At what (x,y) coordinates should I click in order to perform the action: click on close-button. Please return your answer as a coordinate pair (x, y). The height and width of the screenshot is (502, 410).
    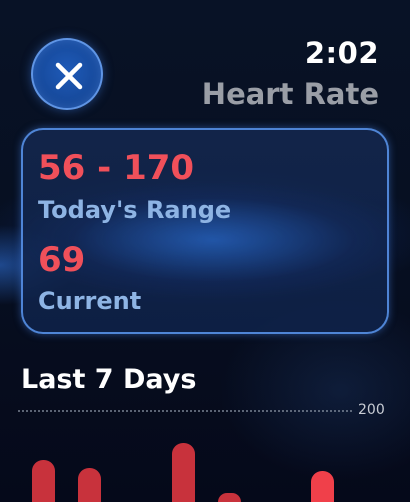
    Looking at the image, I should click on (67, 74).